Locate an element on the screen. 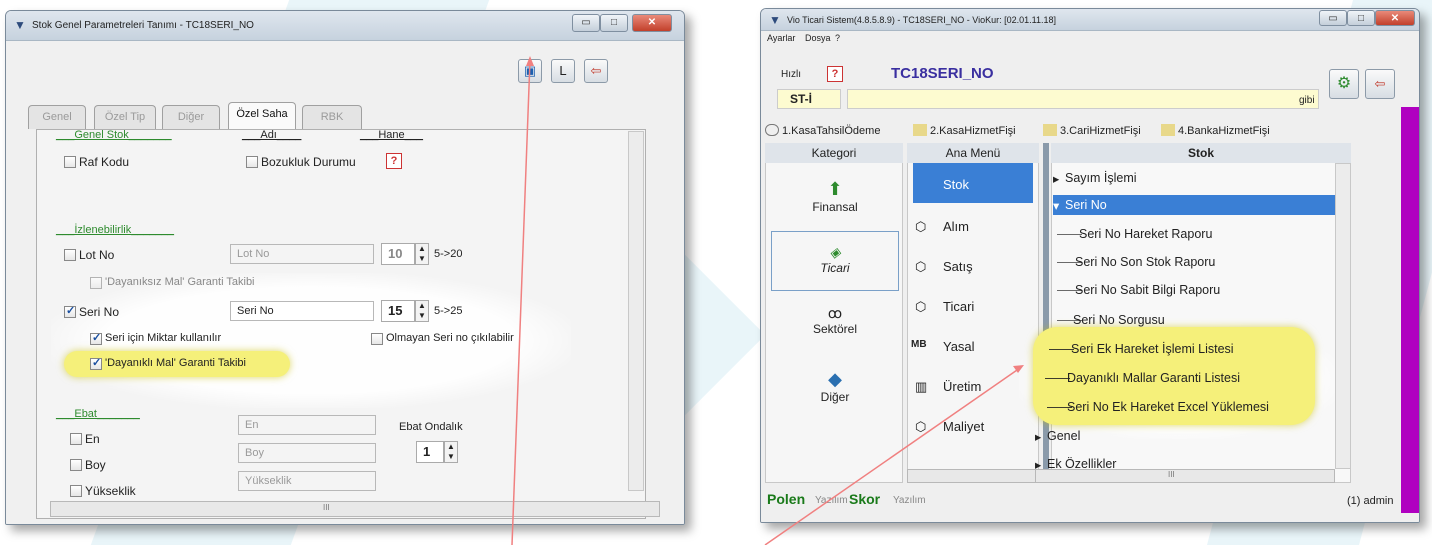 The height and width of the screenshot is (545, 1432). shortcut-icon is located at coordinates (772, 130).